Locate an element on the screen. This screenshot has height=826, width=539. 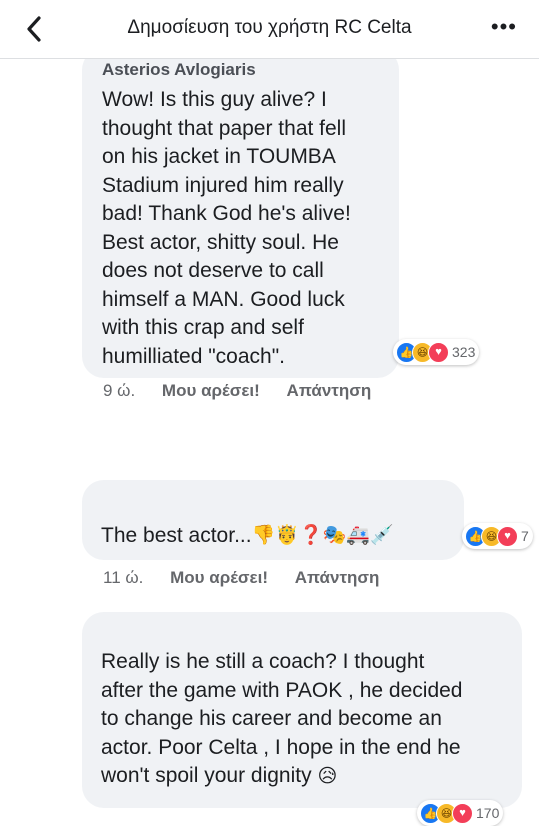
reaction-summary: 👍 😆 ♥ 7 is located at coordinates (497, 536).